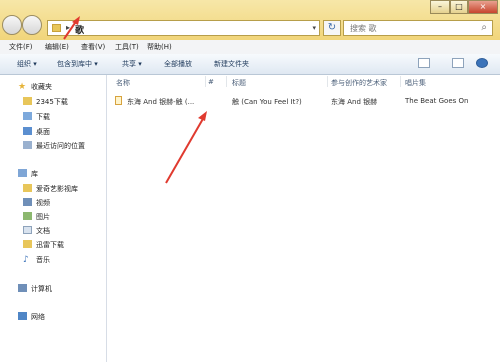  What do you see at coordinates (440, 7) in the screenshot?
I see `minimize-button: –` at bounding box center [440, 7].